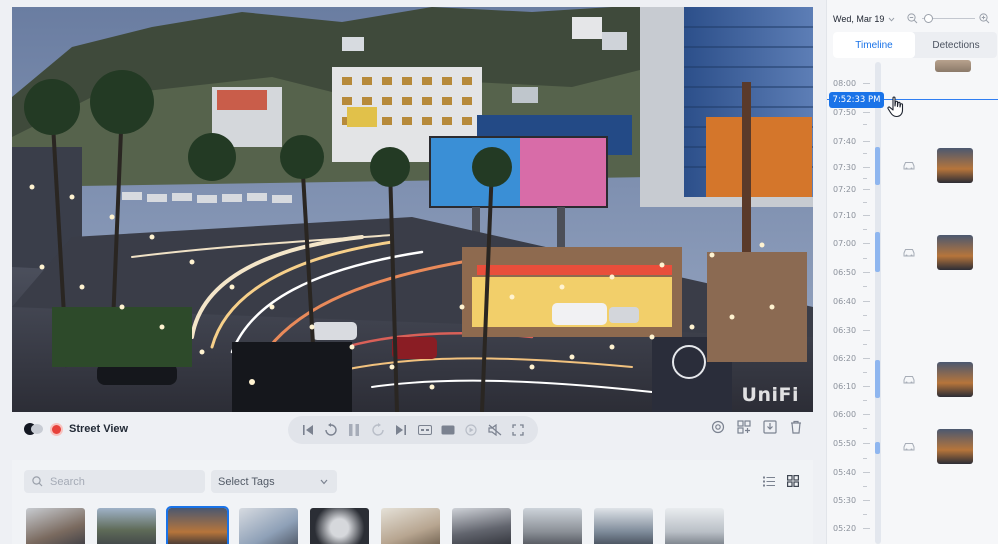 This screenshot has width=998, height=544. I want to click on tab-timeline: Timeline, so click(874, 45).